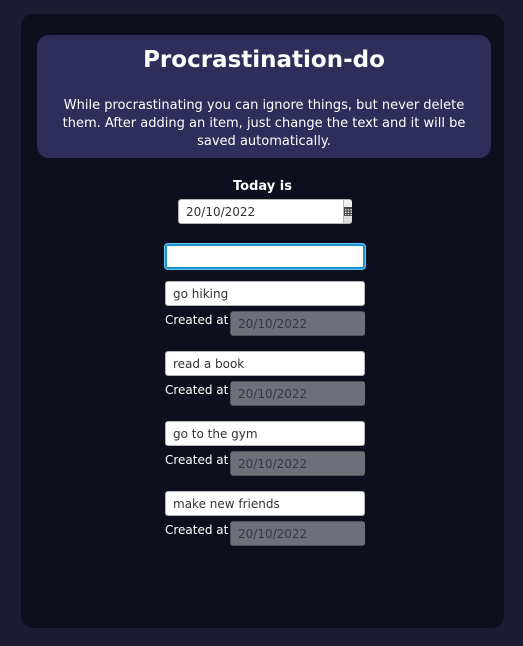  What do you see at coordinates (262, 186) in the screenshot?
I see `today-label: Today is` at bounding box center [262, 186].